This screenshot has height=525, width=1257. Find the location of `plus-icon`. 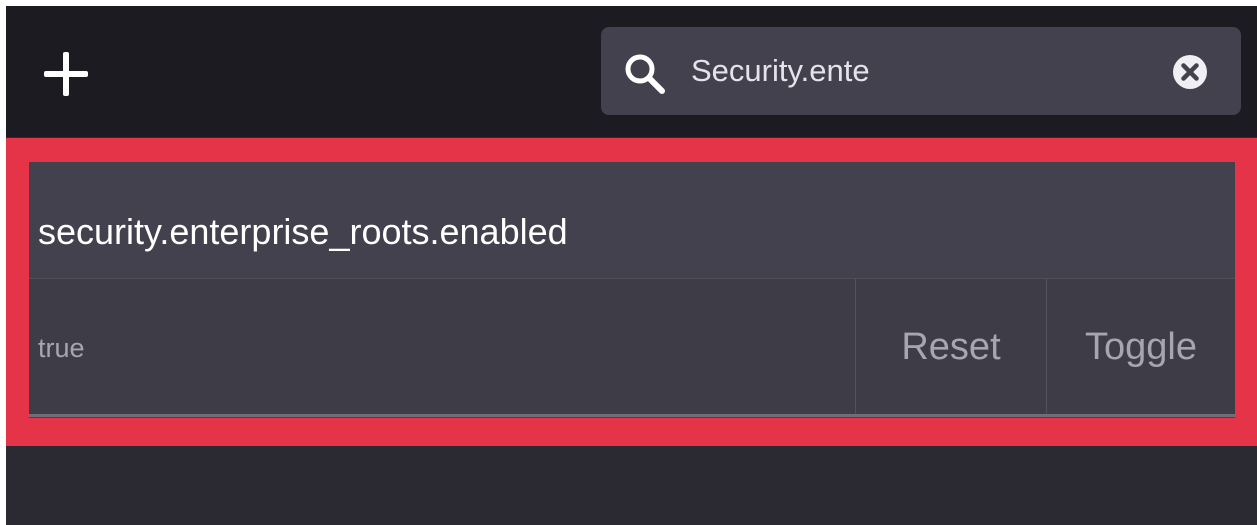

plus-icon is located at coordinates (66, 74).